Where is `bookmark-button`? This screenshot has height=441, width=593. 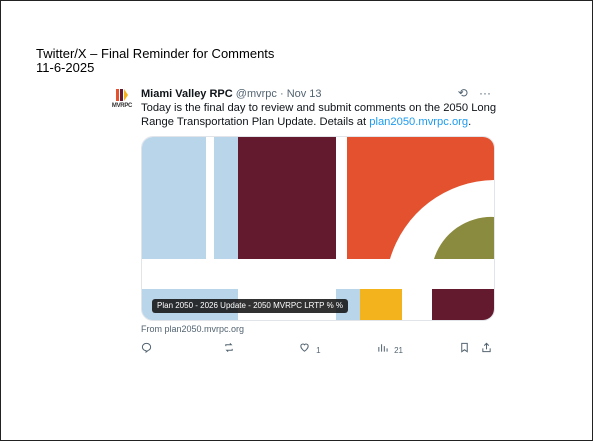 bookmark-button is located at coordinates (464, 349).